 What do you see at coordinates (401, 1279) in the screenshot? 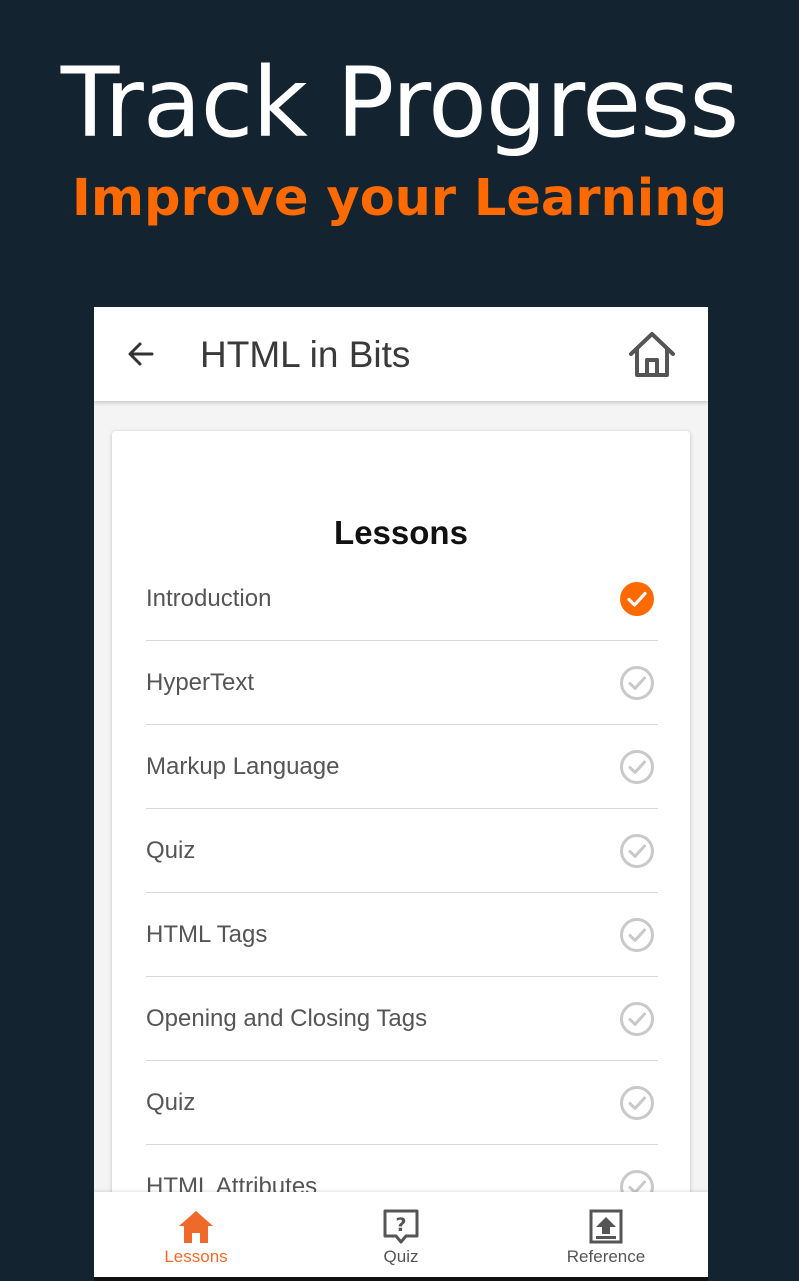
I see `system-bar` at bounding box center [401, 1279].